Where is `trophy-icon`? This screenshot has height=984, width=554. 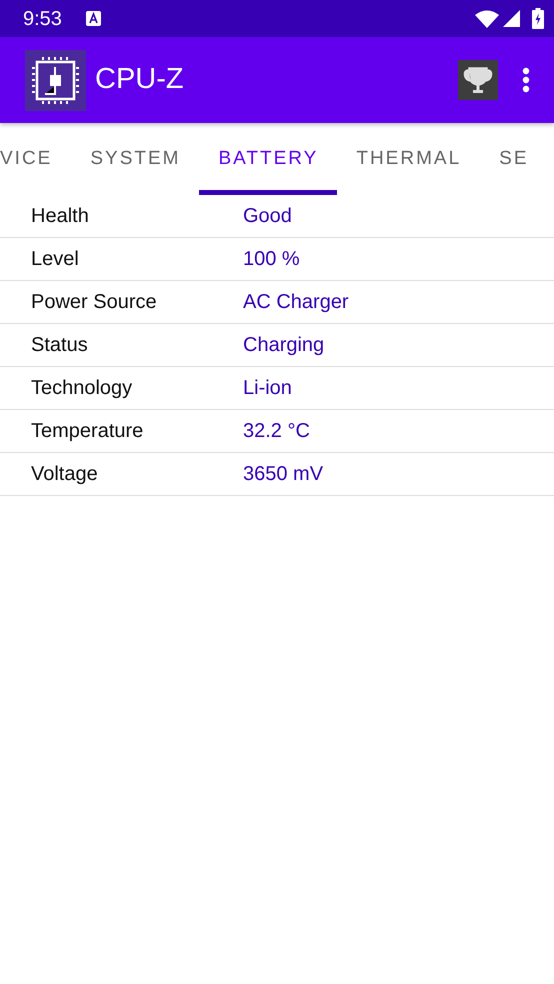 trophy-icon is located at coordinates (478, 80).